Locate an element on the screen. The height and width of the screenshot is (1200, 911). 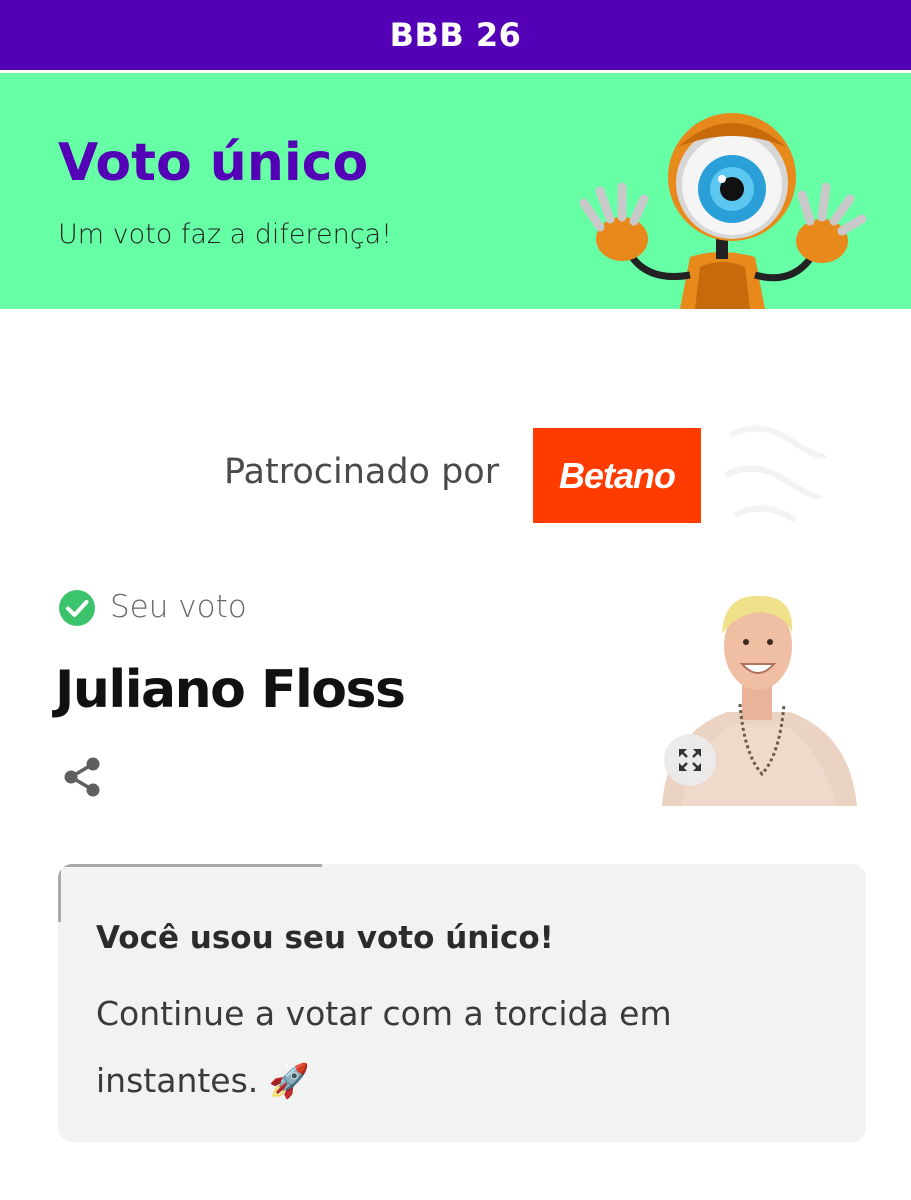
banner-subtitle: Um voto faz a diferença! is located at coordinates (225, 234).